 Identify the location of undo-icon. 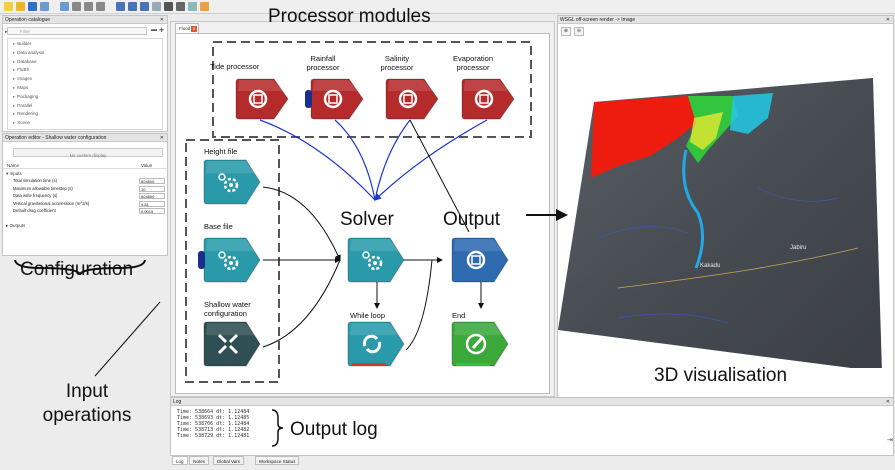
(44, 6).